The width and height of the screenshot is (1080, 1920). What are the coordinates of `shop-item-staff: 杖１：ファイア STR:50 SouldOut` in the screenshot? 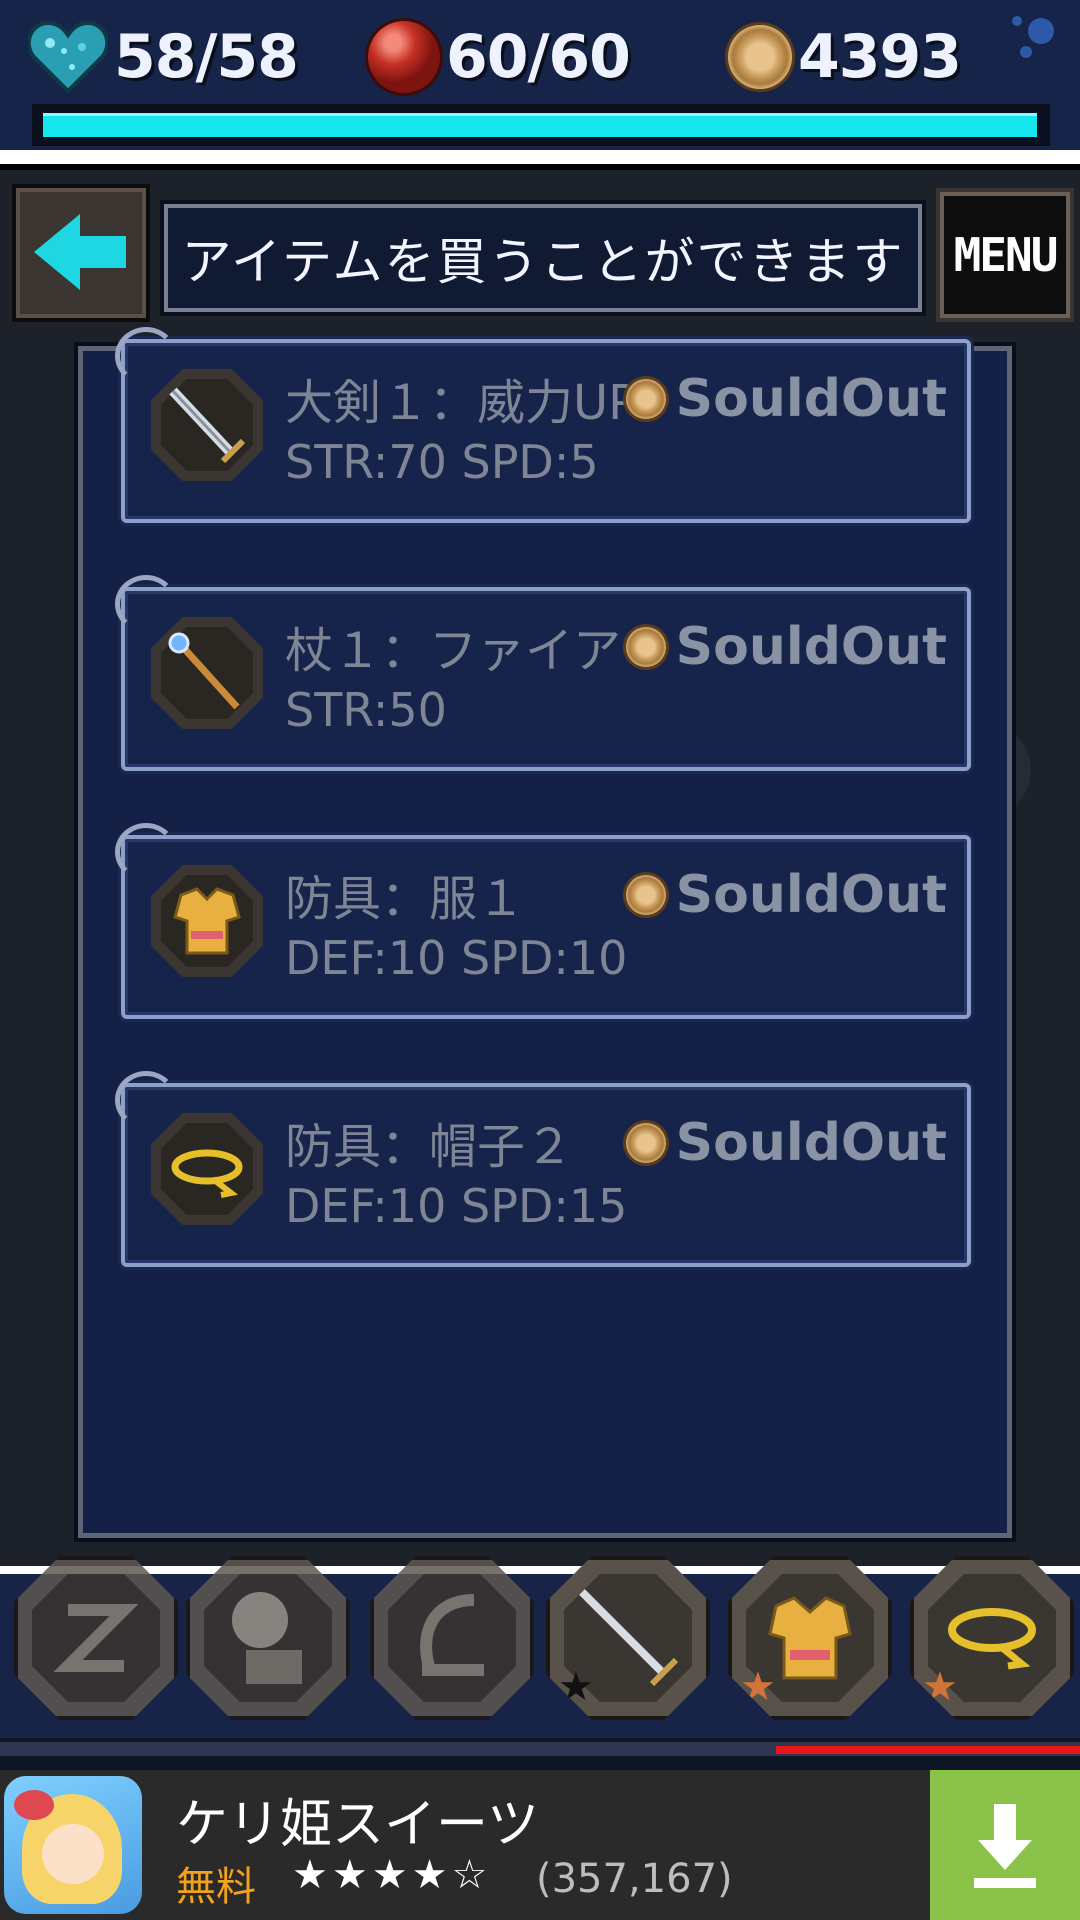 It's located at (543, 673).